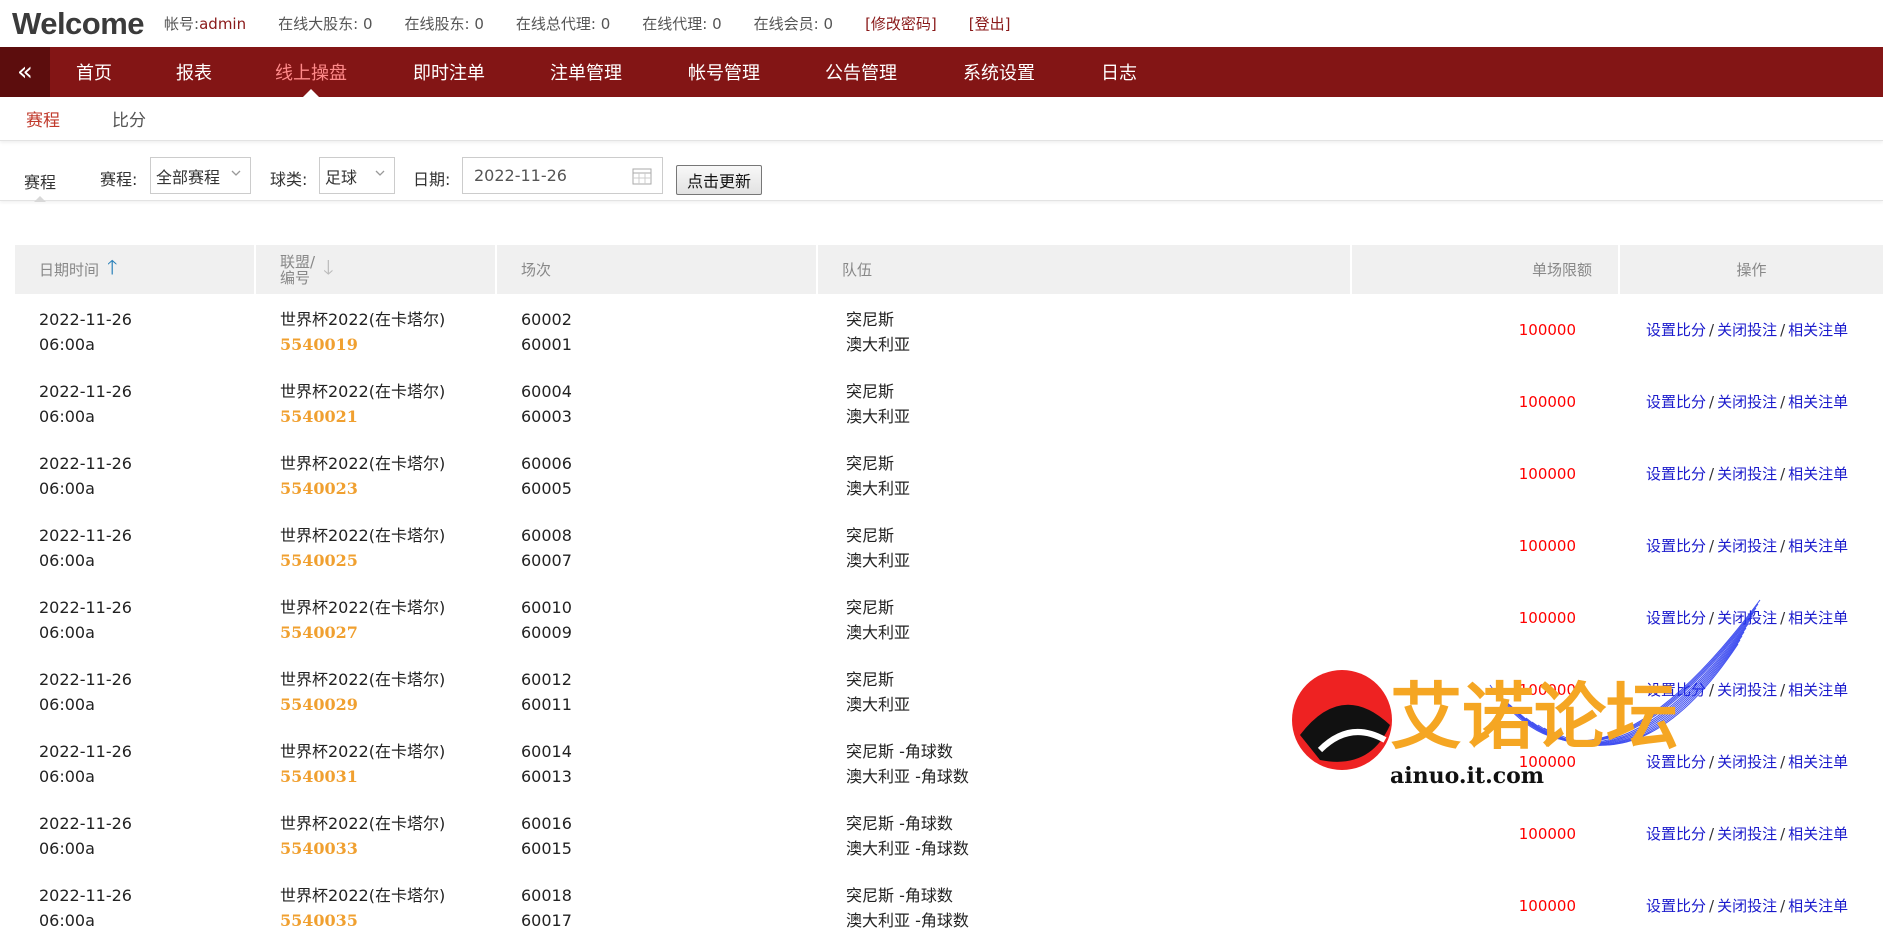 The height and width of the screenshot is (942, 1883). What do you see at coordinates (990, 23) in the screenshot?
I see `logout-link: [登出]` at bounding box center [990, 23].